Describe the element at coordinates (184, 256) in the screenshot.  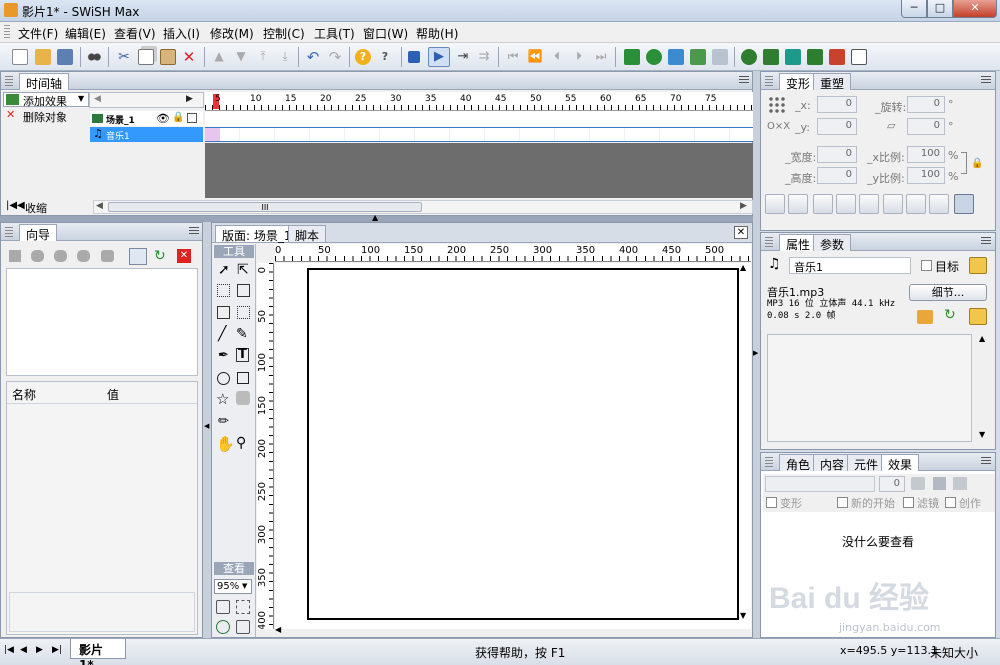
I see `close-icon: ✕` at that location.